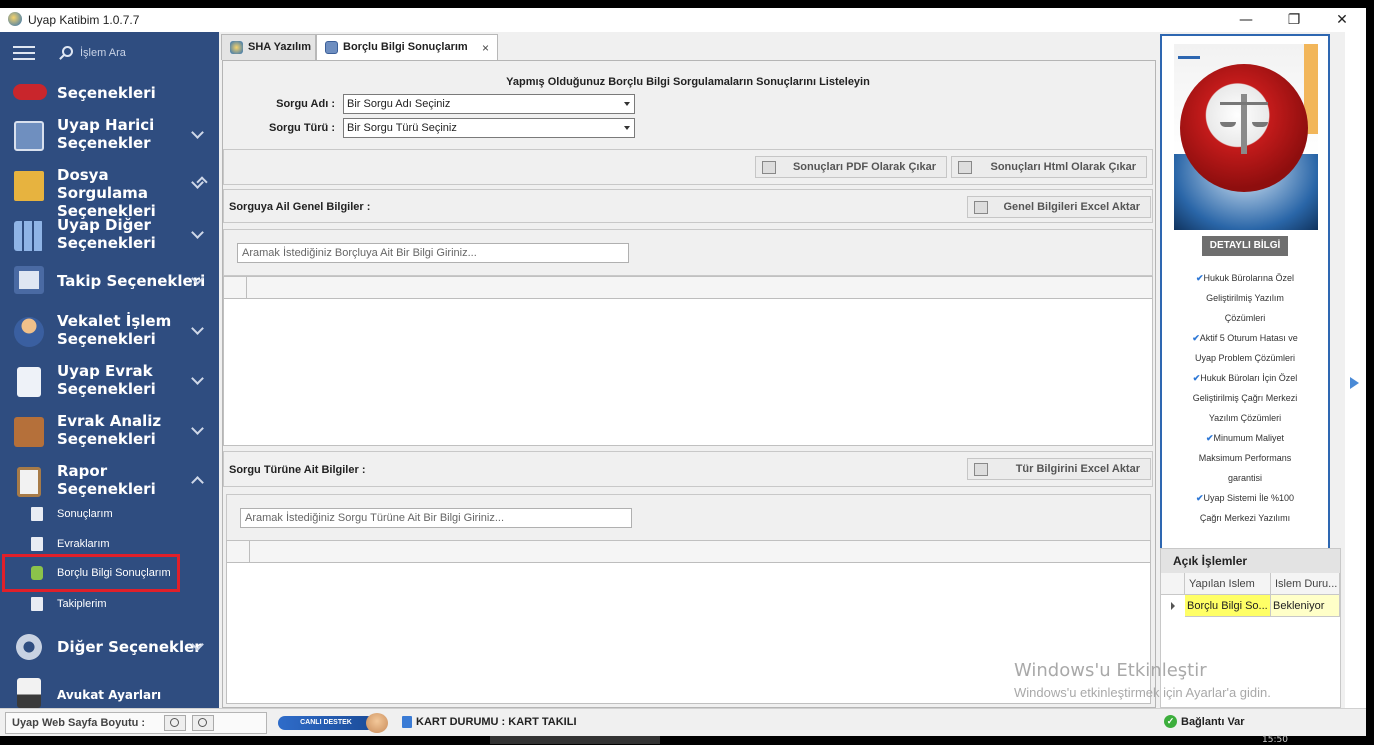 This screenshot has width=1374, height=745. What do you see at coordinates (85, 514) in the screenshot?
I see `sidebar-subitem-label: Sonuçlarım` at bounding box center [85, 514].